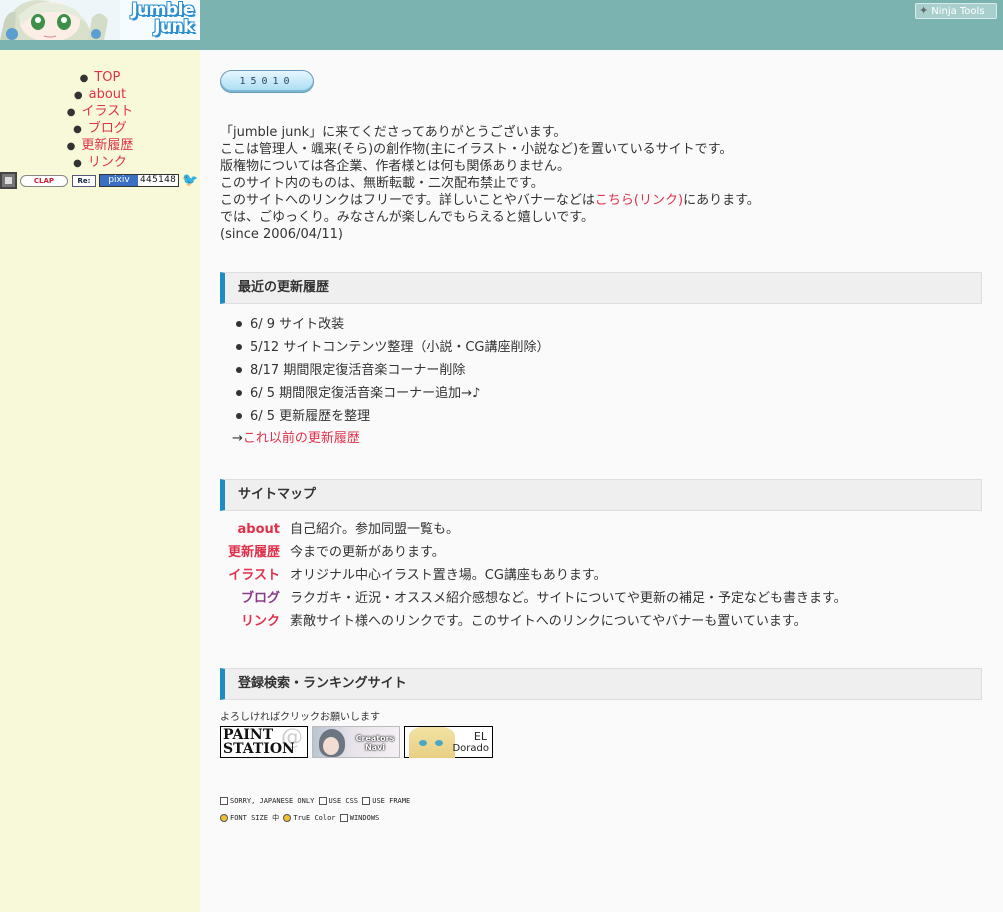  I want to click on footer-text: TruE Color, so click(314, 818).